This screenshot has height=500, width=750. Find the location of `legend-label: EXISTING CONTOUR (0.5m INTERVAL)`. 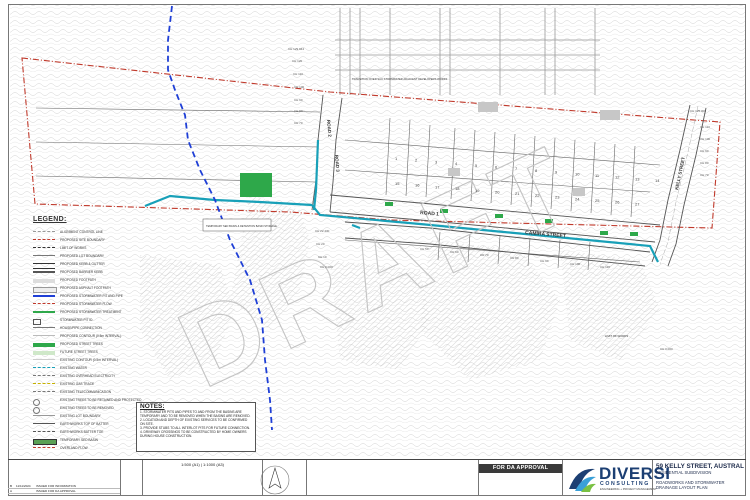

legend-label: EXISTING CONTOUR (0.5m INTERVAL) is located at coordinates (89, 360).